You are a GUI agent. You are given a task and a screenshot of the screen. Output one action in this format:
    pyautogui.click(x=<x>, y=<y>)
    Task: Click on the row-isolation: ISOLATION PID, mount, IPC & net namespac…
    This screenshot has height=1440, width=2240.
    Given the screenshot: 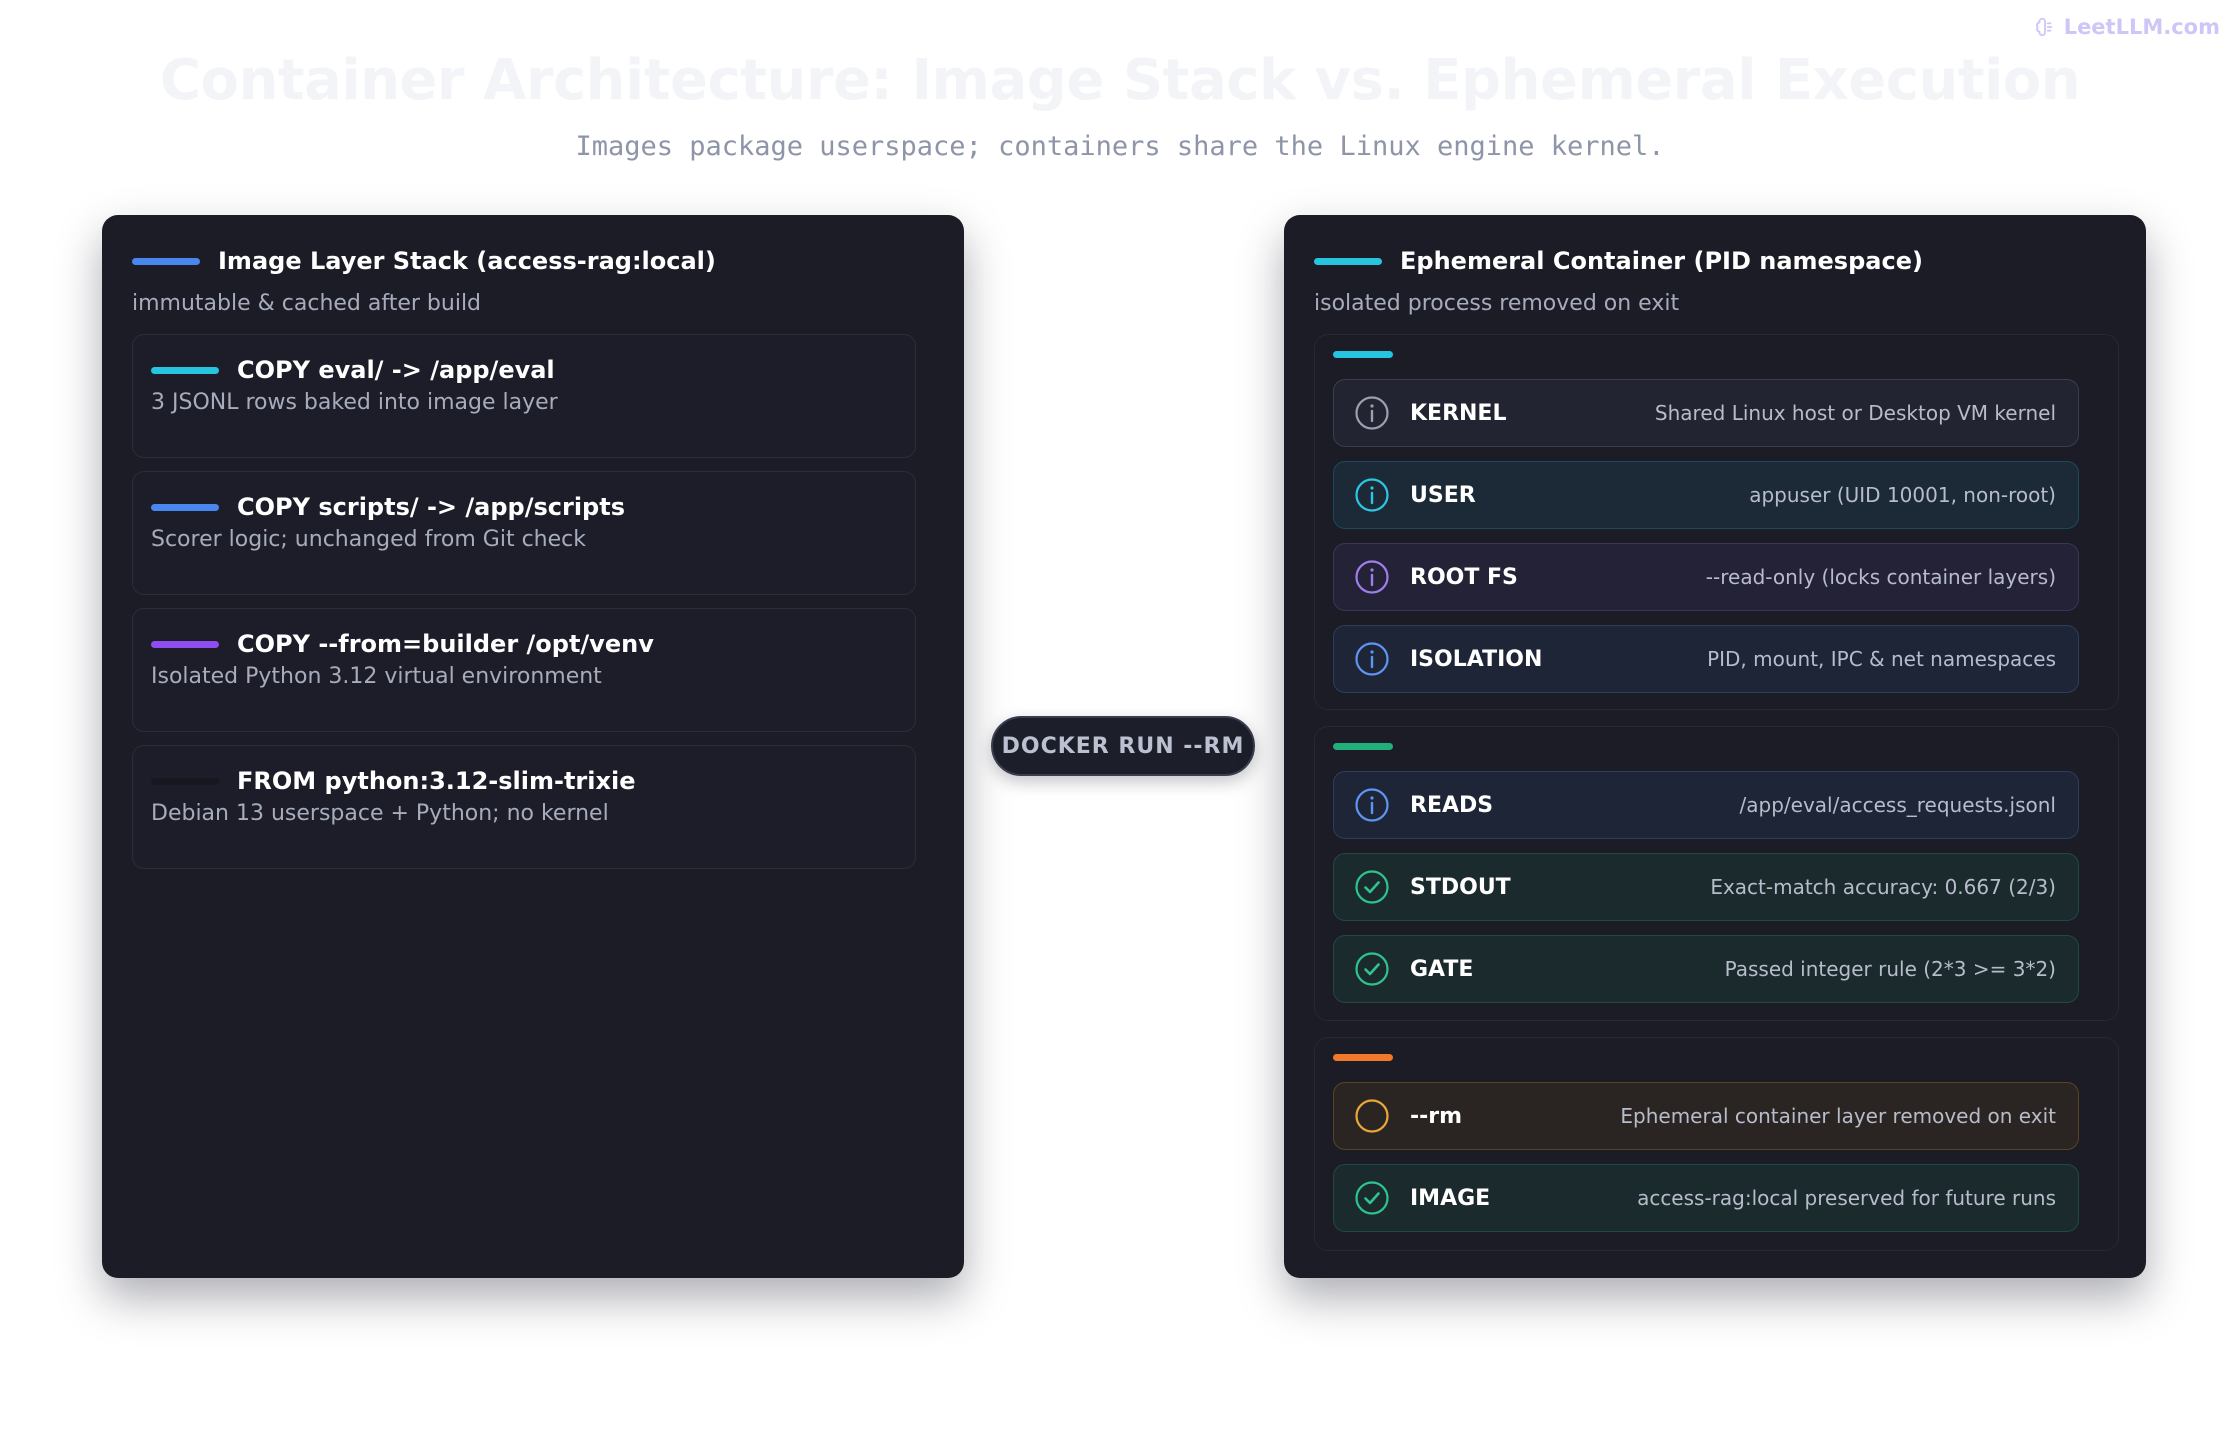 What is the action you would take?
    pyautogui.click(x=1706, y=659)
    